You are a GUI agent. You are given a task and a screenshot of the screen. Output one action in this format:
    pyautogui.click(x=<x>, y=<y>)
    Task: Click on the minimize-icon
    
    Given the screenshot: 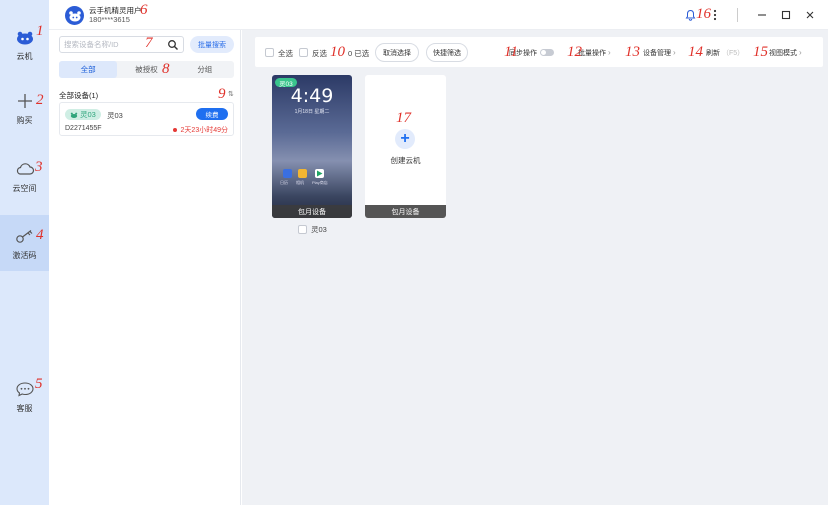 What is the action you would take?
    pyautogui.click(x=762, y=15)
    